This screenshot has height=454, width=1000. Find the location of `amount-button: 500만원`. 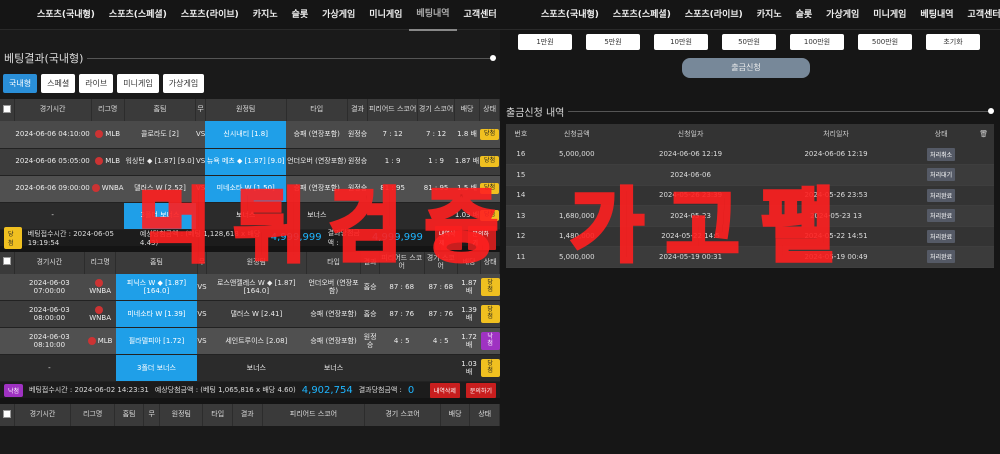

amount-button: 500만원 is located at coordinates (885, 42).